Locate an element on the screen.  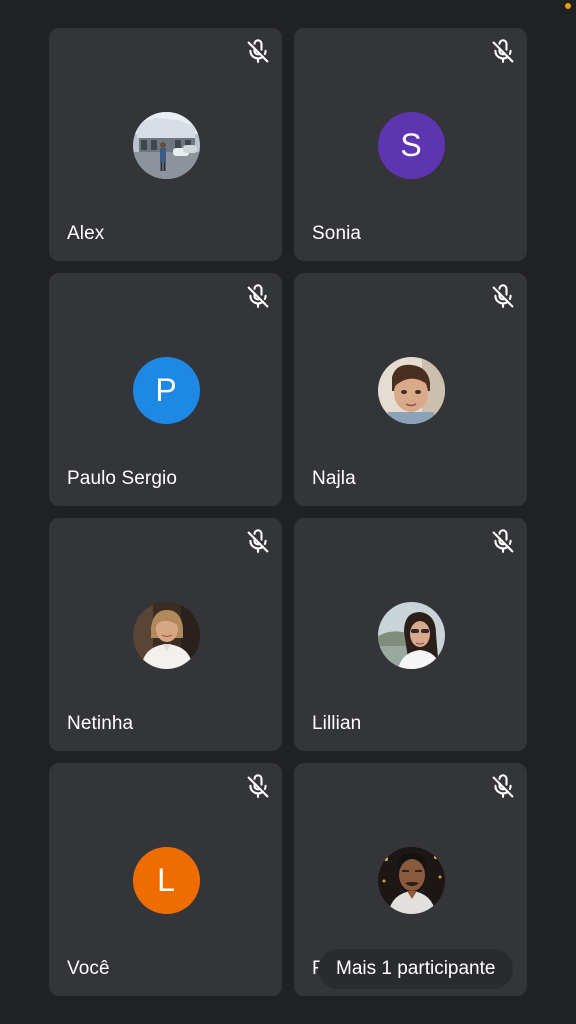
participant-tile-najla: Najla is located at coordinates (410, 389).